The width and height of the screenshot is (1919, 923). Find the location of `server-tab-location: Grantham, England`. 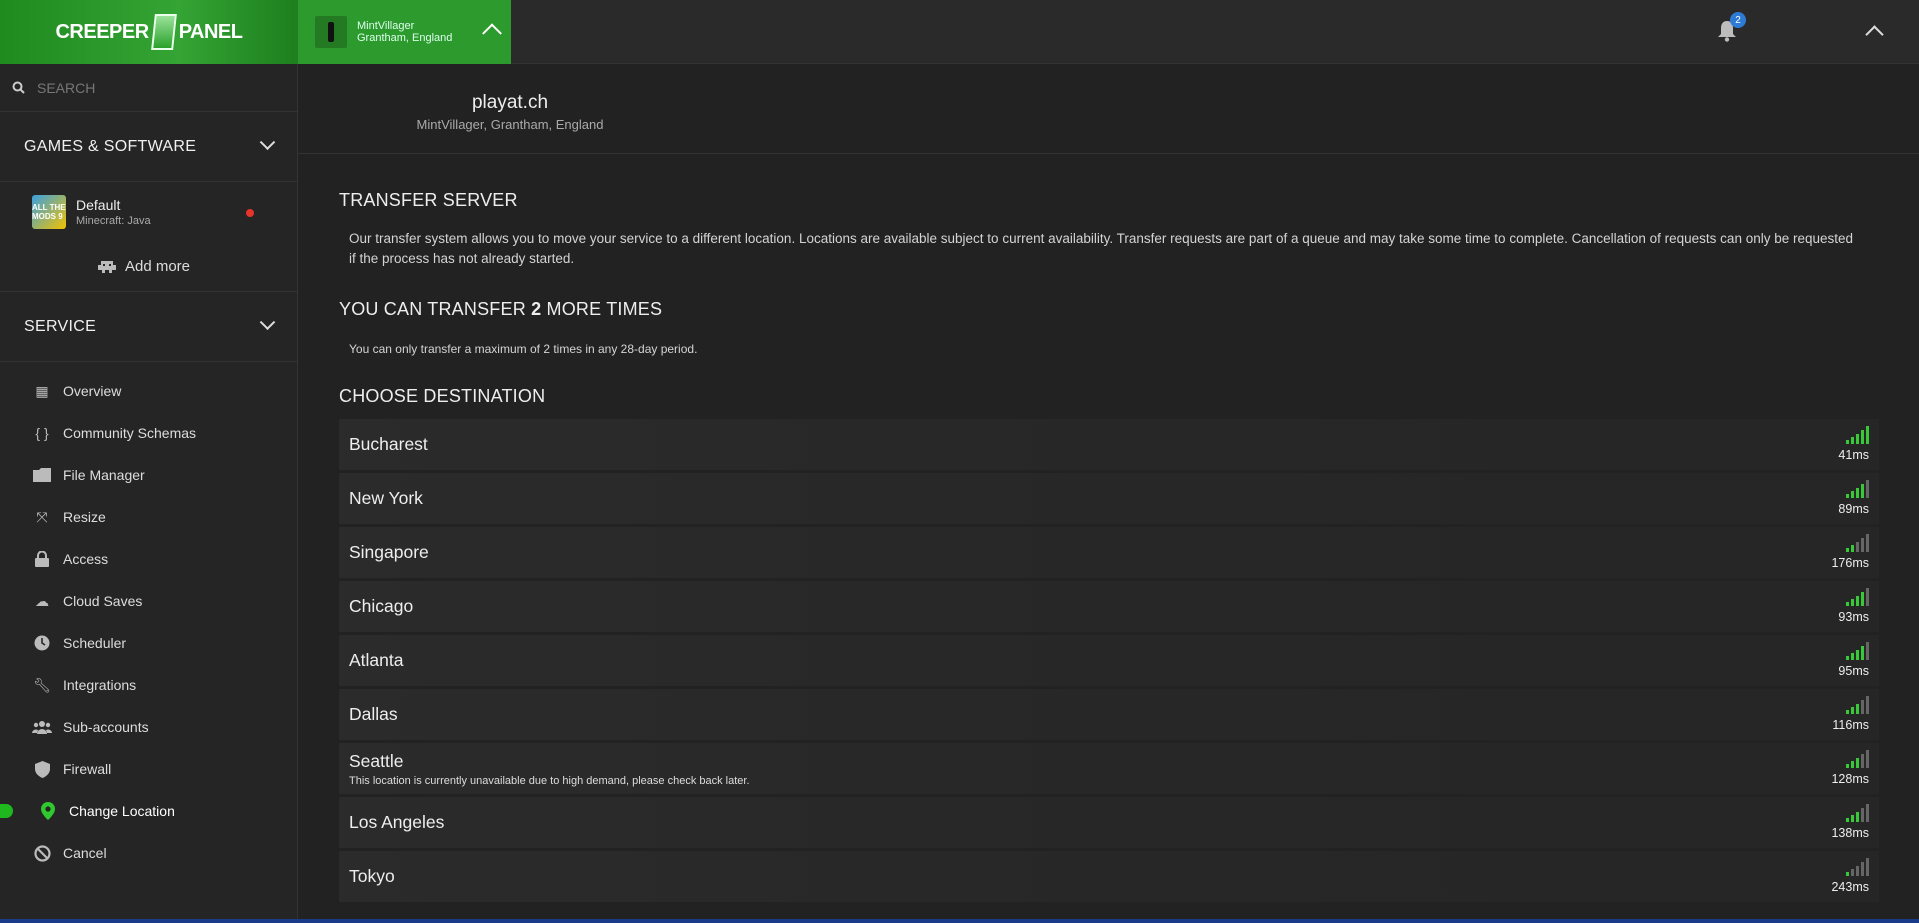

server-tab-location: Grantham, England is located at coordinates (405, 38).